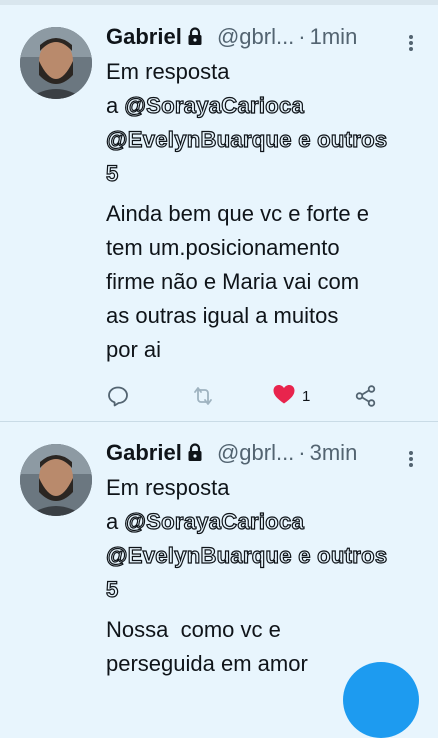  Describe the element at coordinates (334, 452) in the screenshot. I see `tweet-time: 3min` at that location.